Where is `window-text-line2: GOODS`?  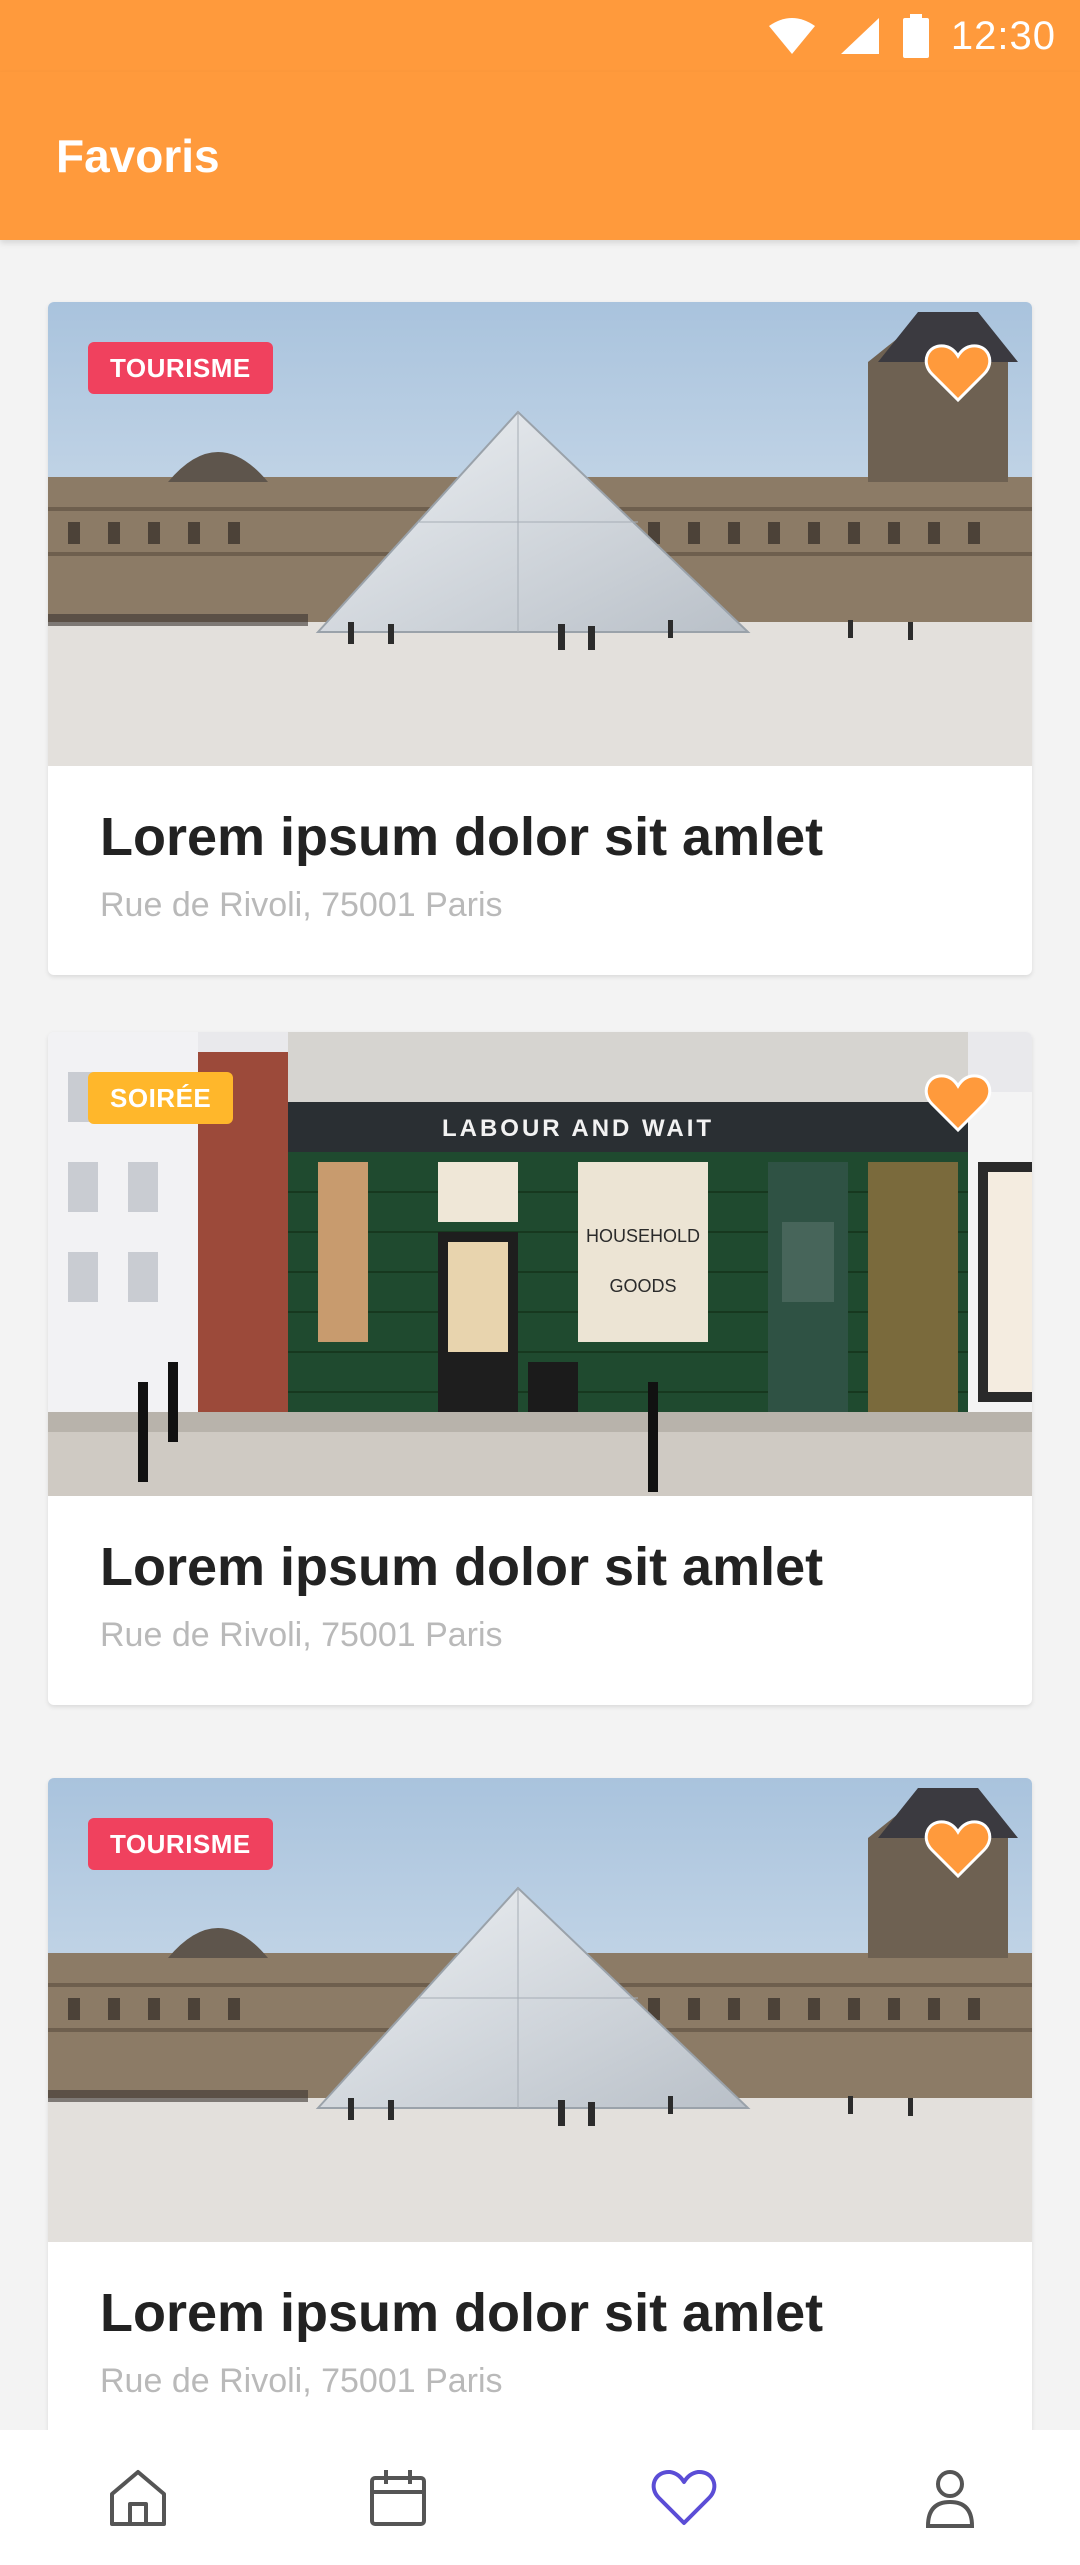 window-text-line2: GOODS is located at coordinates (642, 1286).